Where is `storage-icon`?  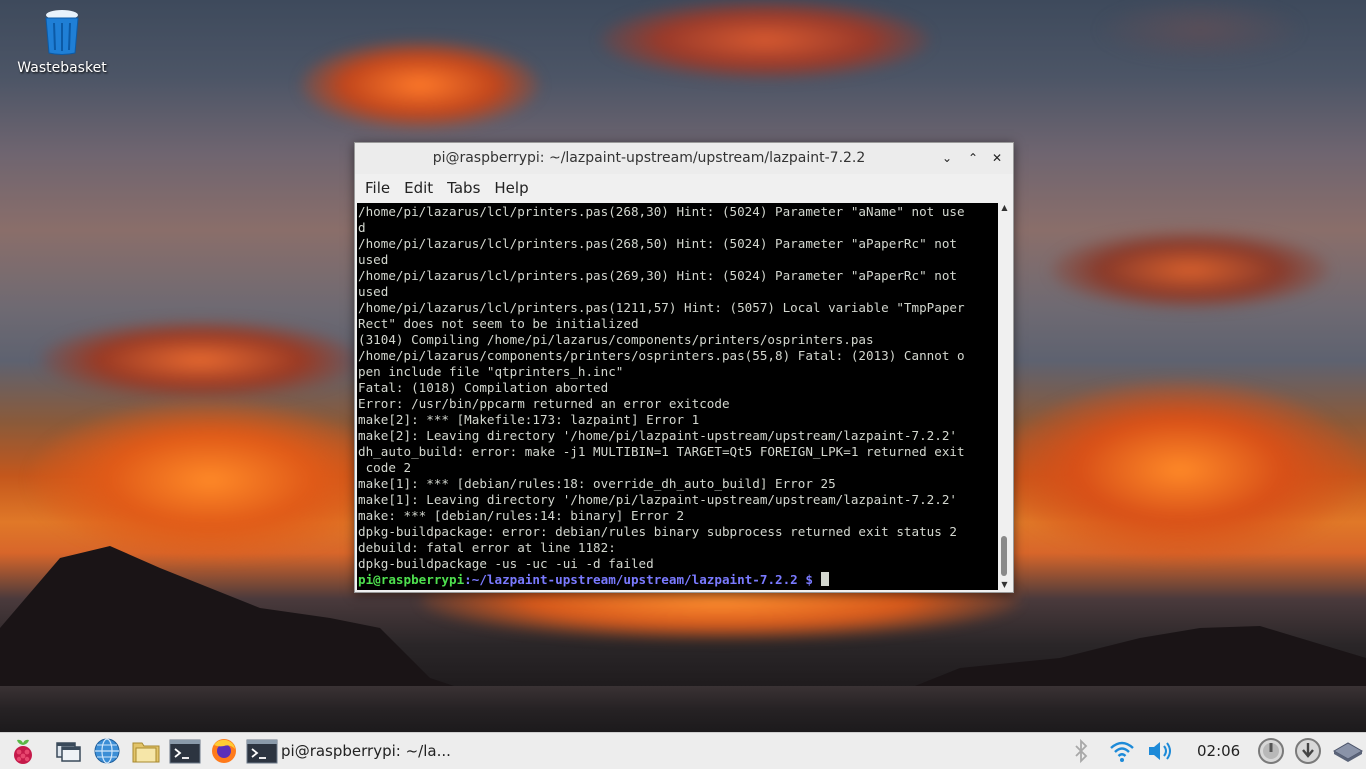 storage-icon is located at coordinates (1348, 751).